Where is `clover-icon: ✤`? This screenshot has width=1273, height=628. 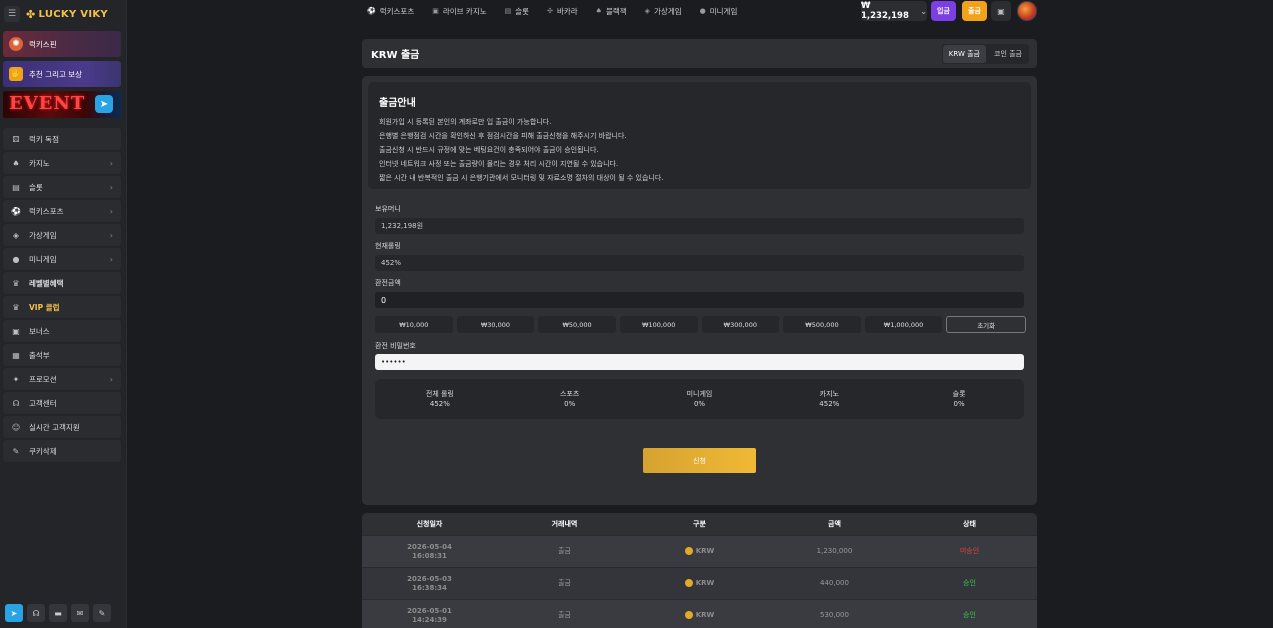
clover-icon: ✤ is located at coordinates (31, 14).